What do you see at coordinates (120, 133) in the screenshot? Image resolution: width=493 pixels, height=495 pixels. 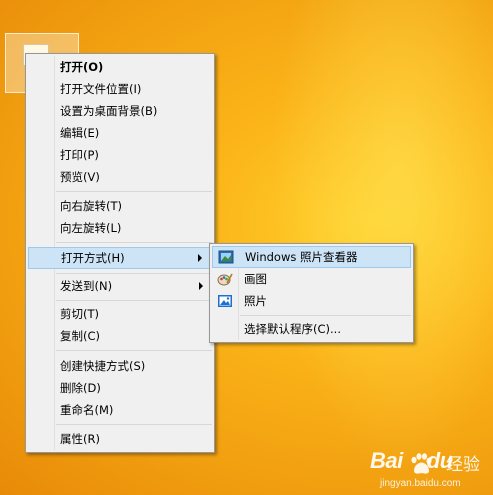 I see `menu-item-edit: 编辑(E)` at bounding box center [120, 133].